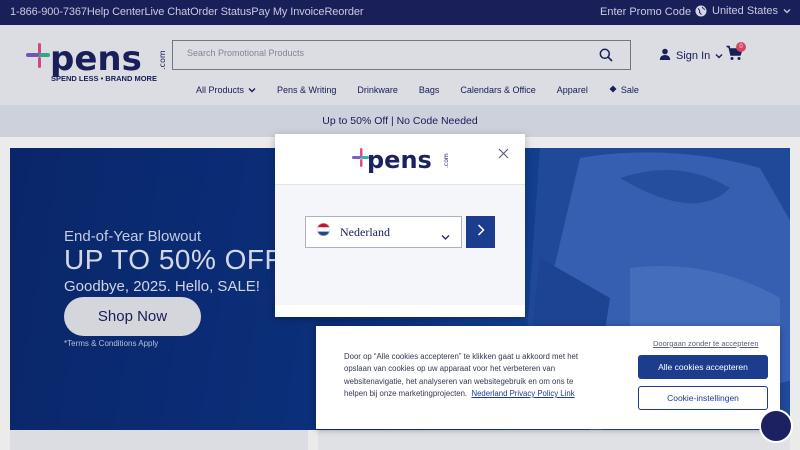 This screenshot has width=800, height=450. I want to click on chat-widget-button, so click(776, 426).